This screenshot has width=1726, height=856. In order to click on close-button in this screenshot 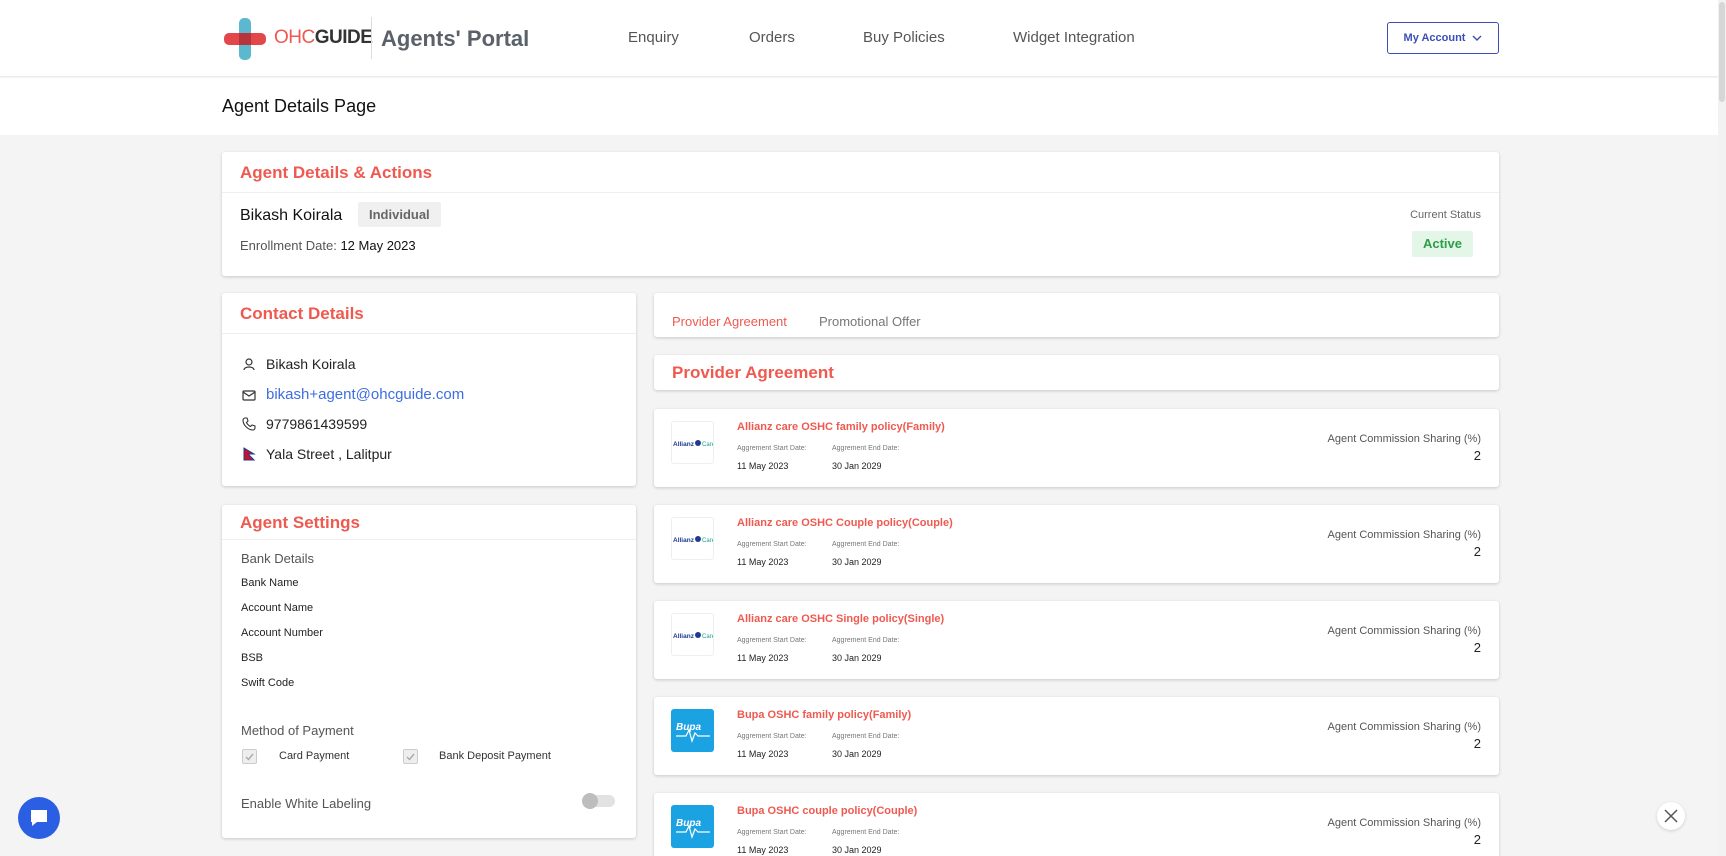, I will do `click(1671, 816)`.